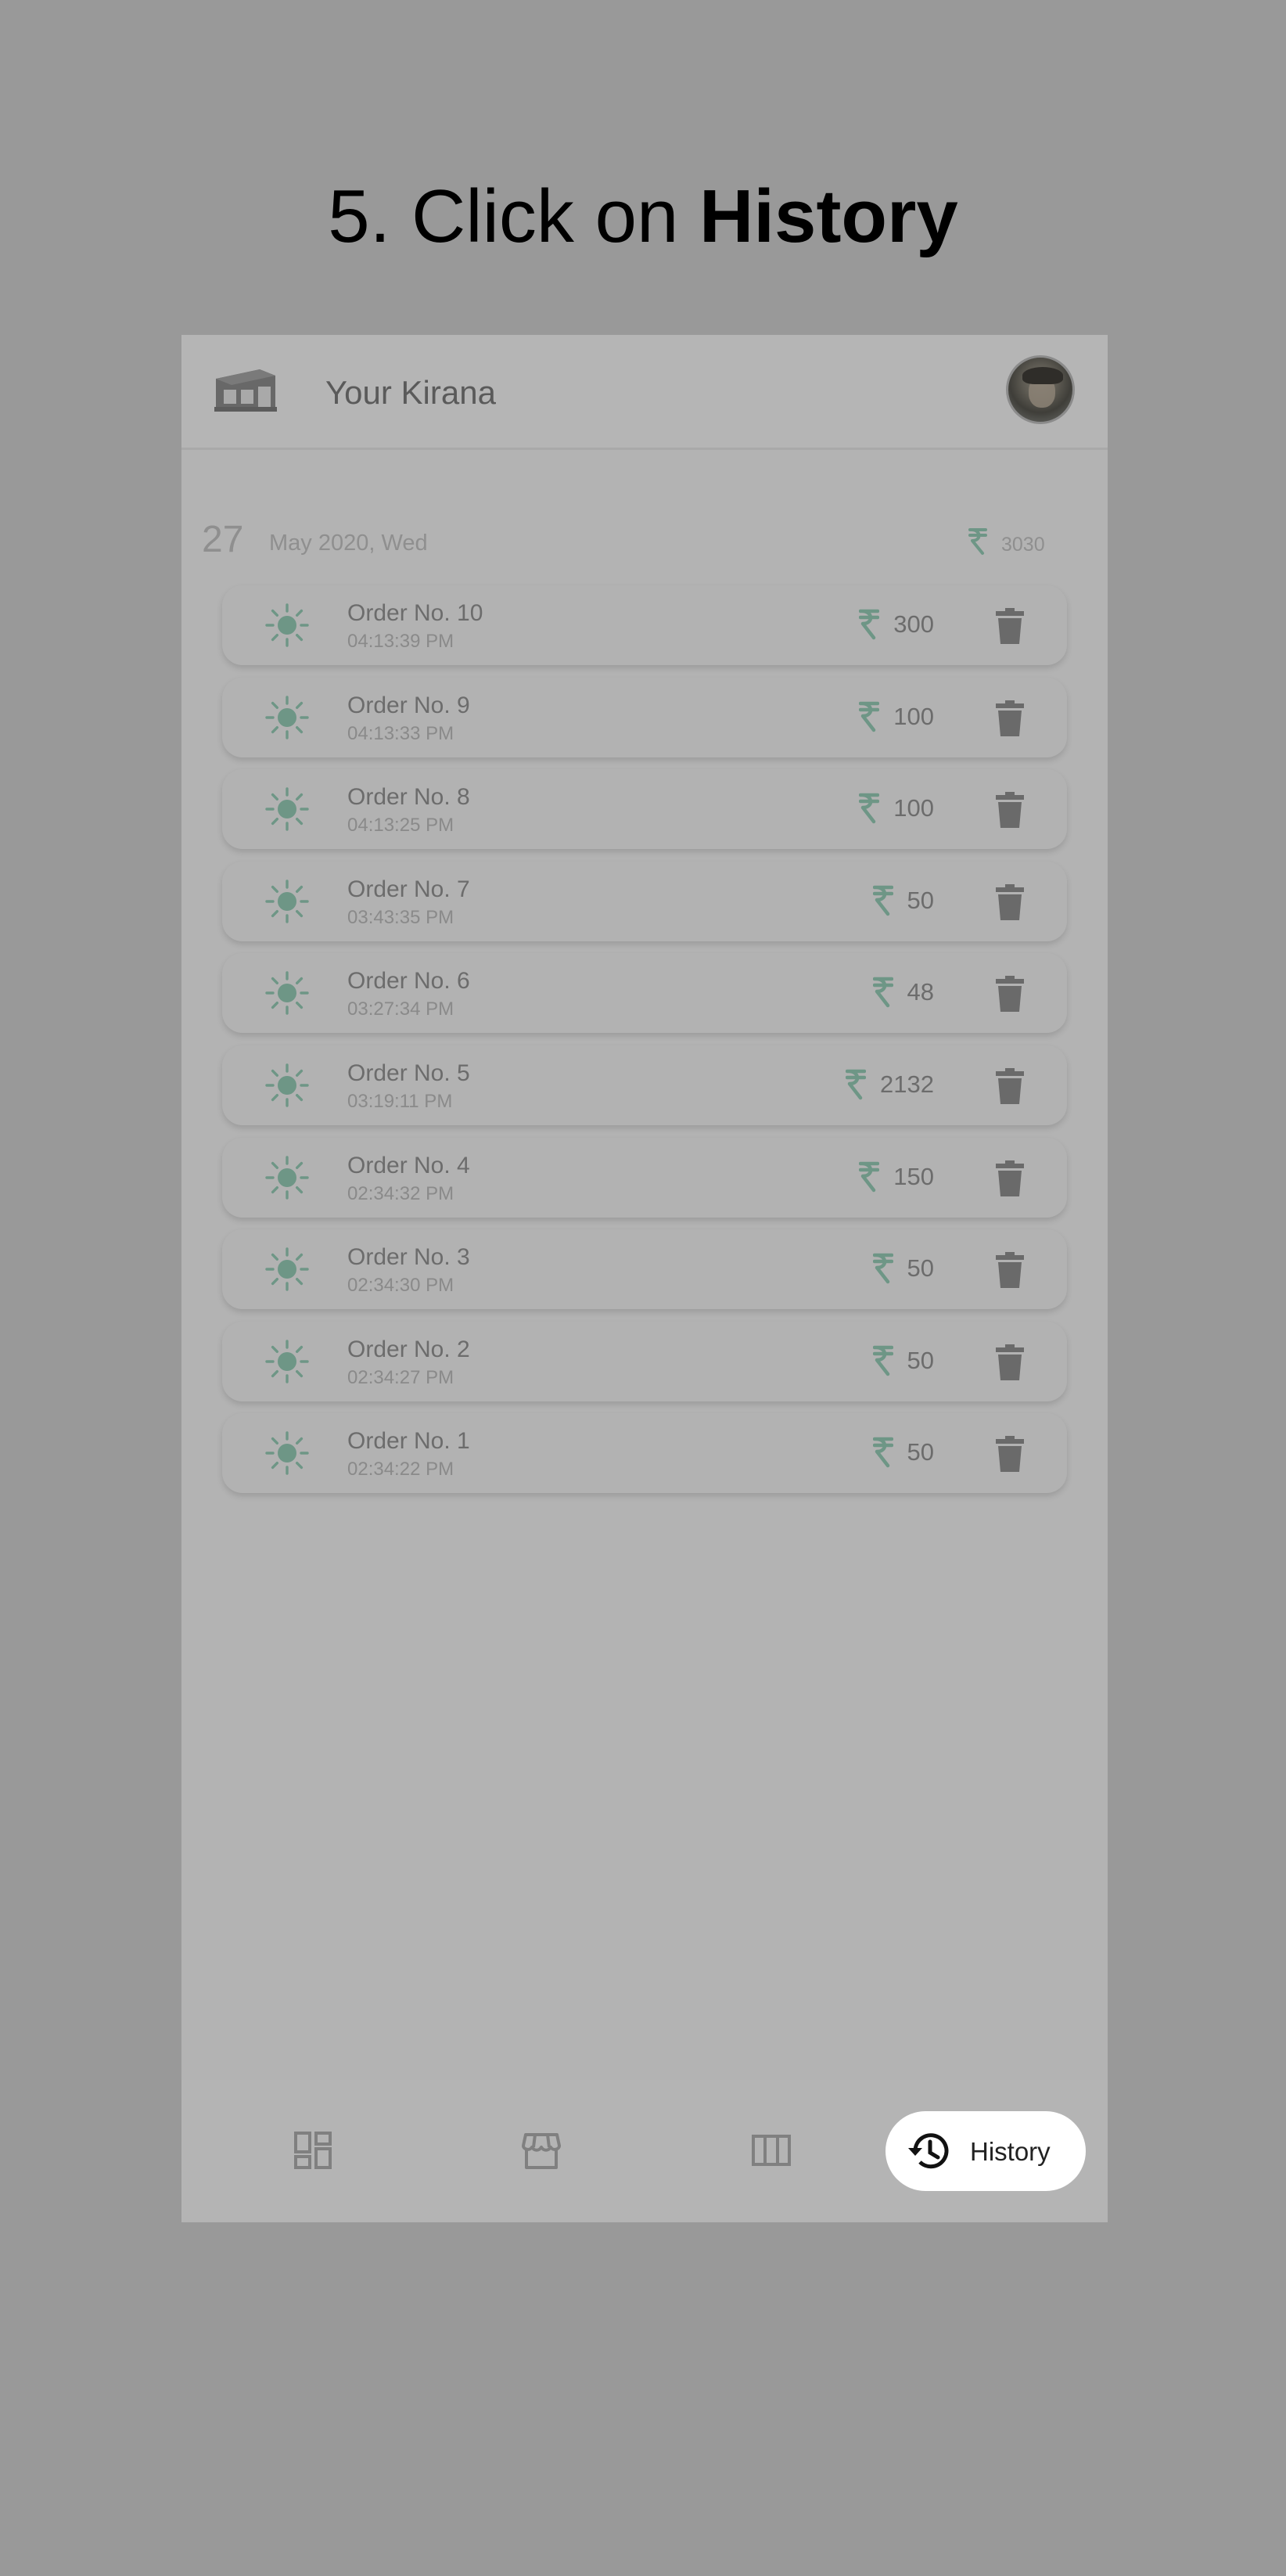 Image resolution: width=1286 pixels, height=2576 pixels. I want to click on order-card: Order No. 6 03:27:34 PM 48, so click(644, 994).